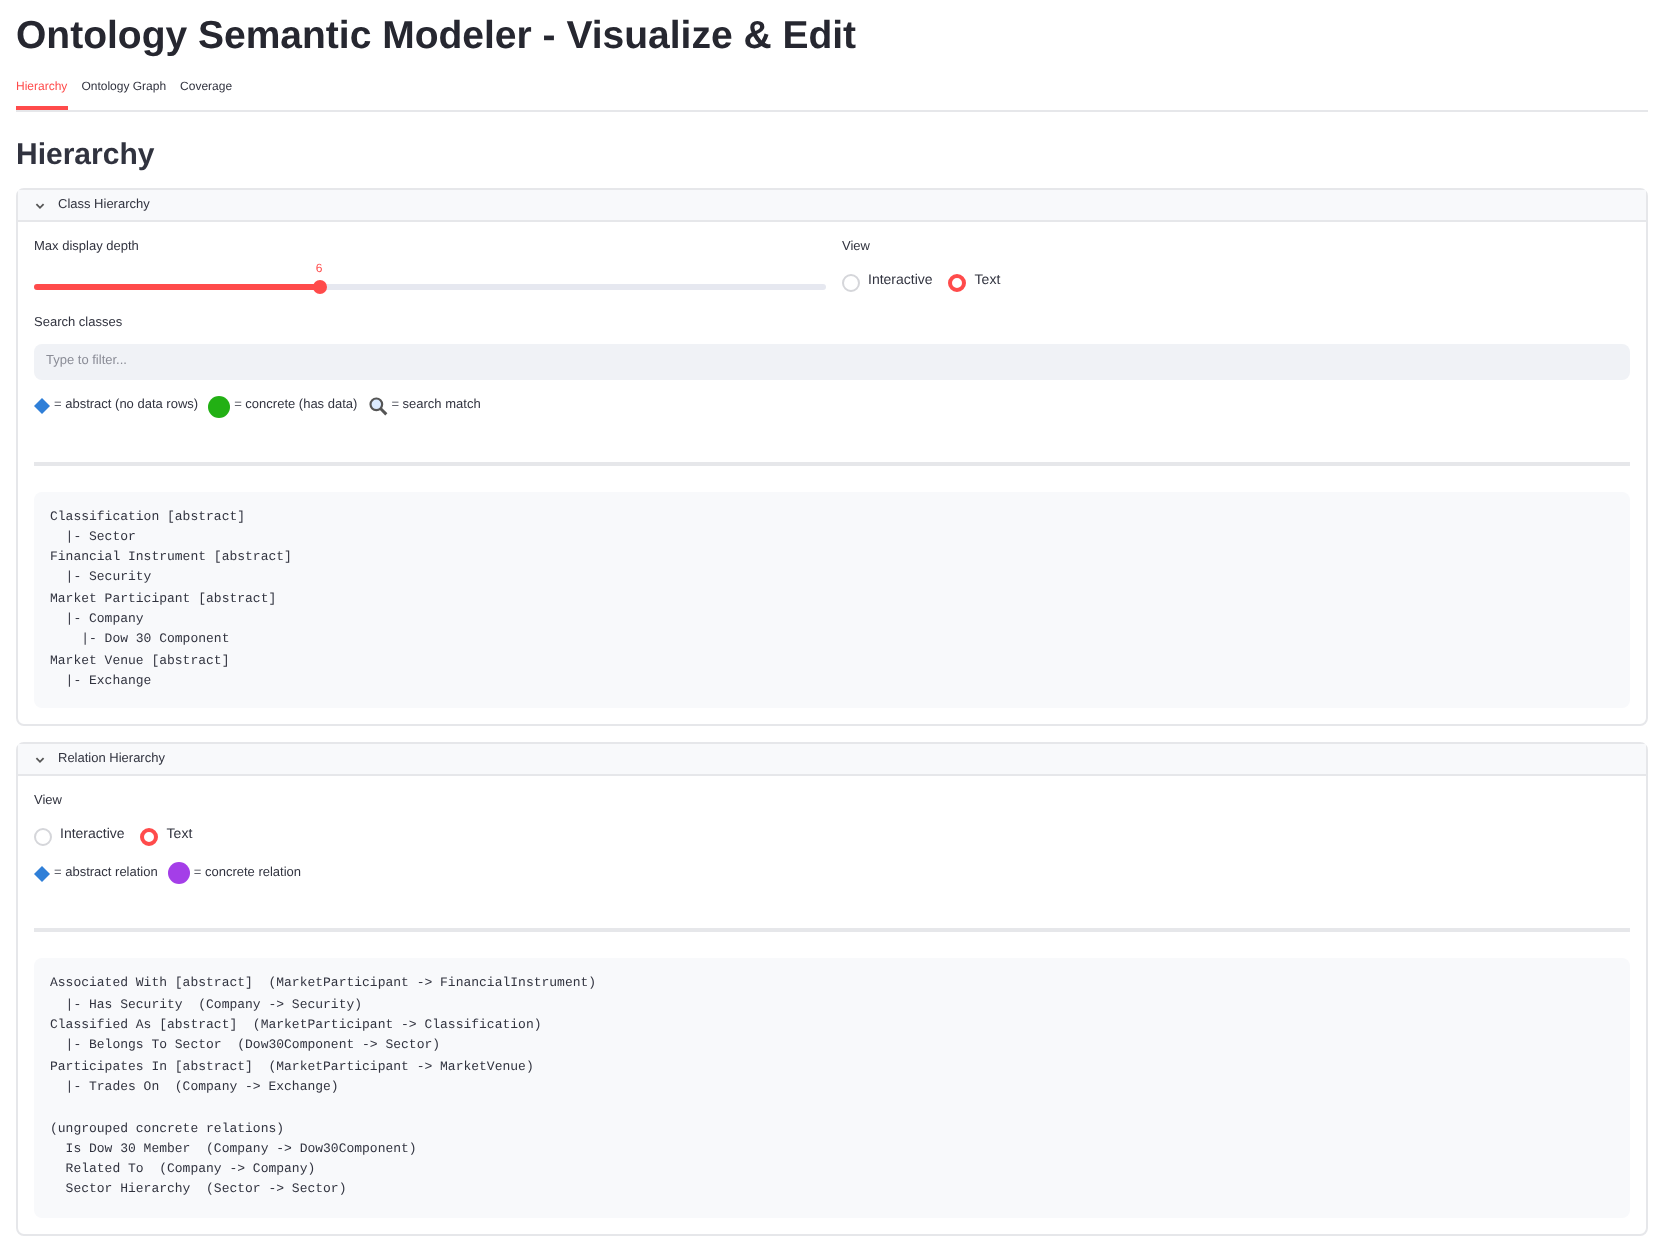  What do you see at coordinates (319, 286) in the screenshot?
I see `slider-thumb` at bounding box center [319, 286].